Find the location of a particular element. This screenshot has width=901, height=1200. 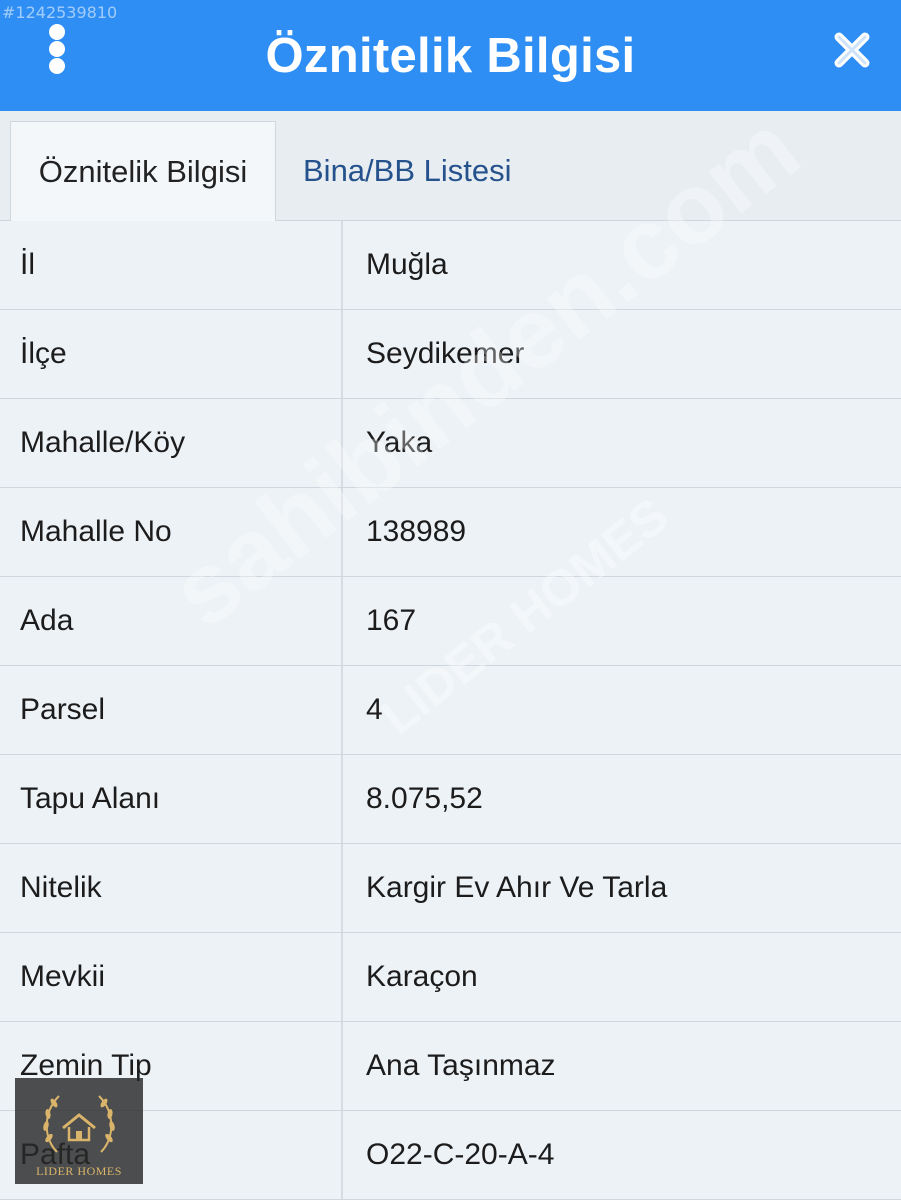

tab-oznitelik-bilgisi: Öznitelik Bilgisi is located at coordinates (143, 171).